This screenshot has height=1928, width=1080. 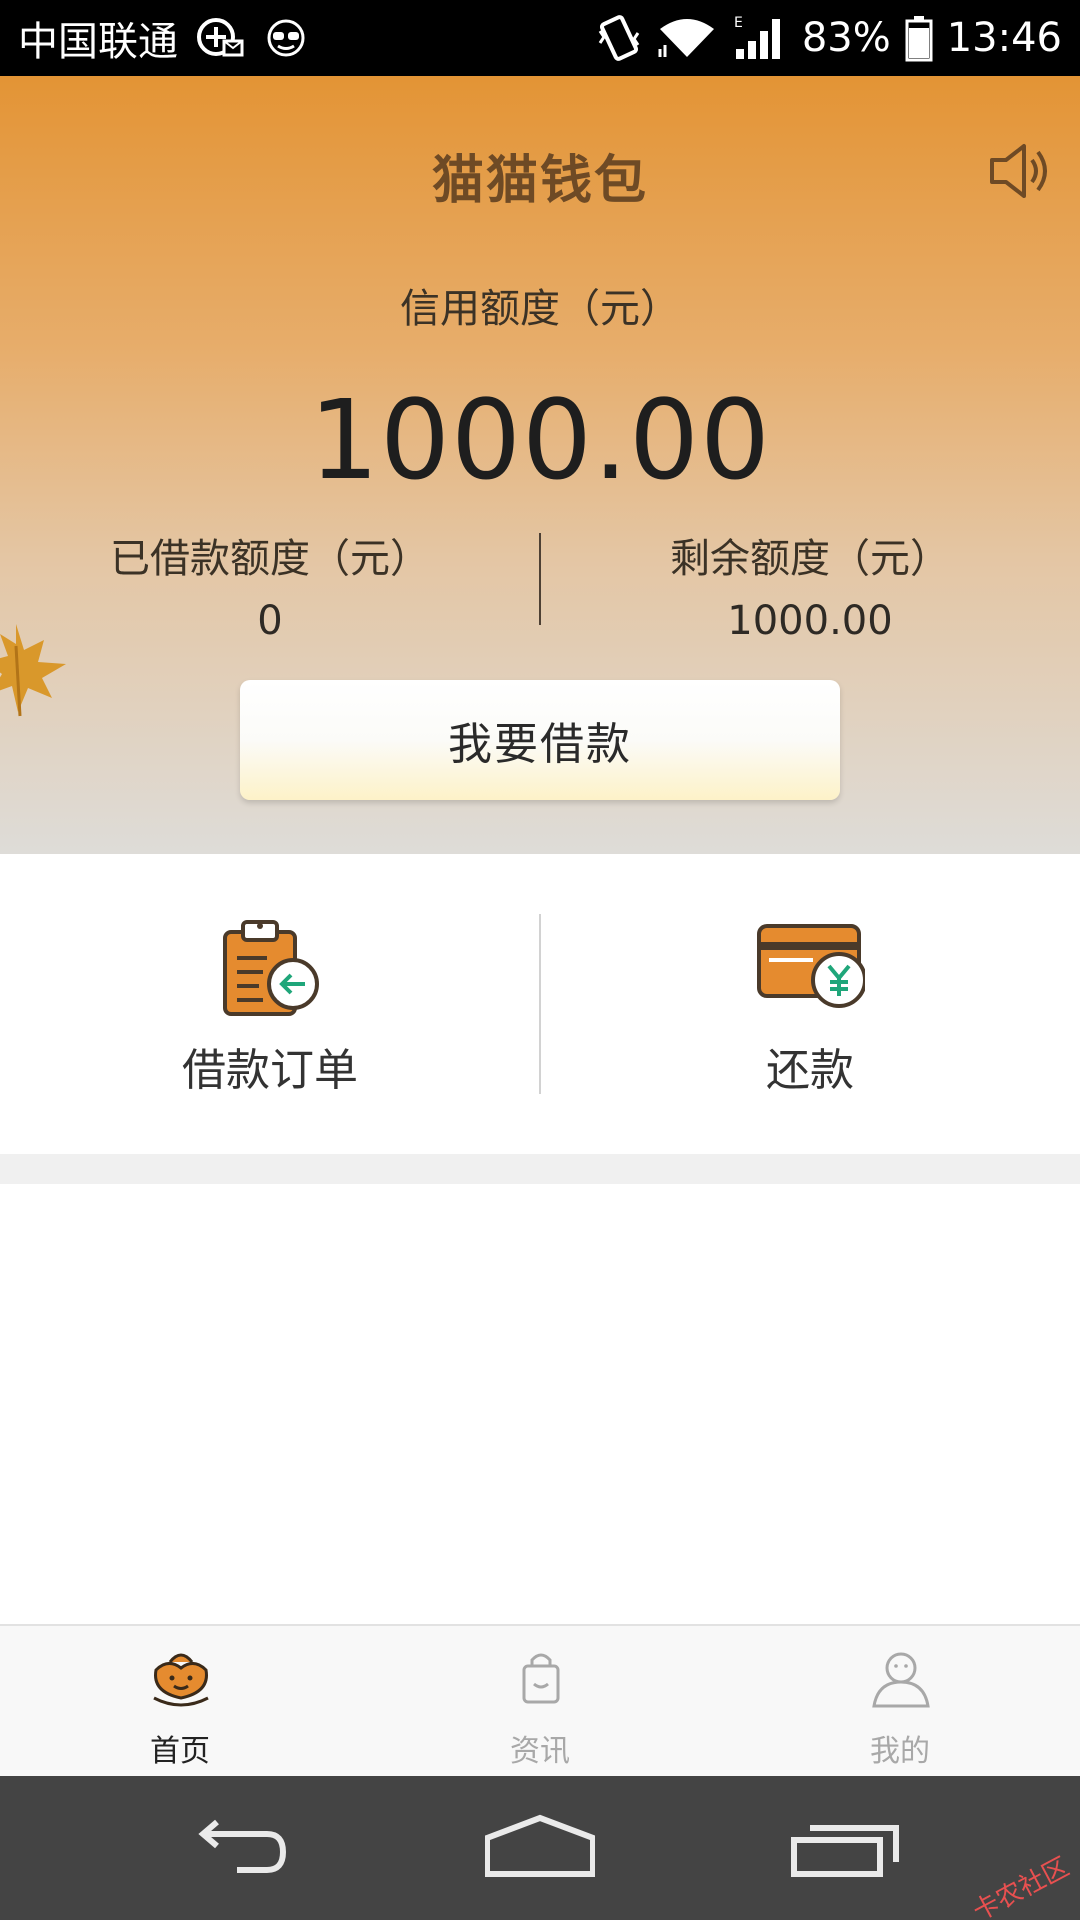 What do you see at coordinates (810, 621) in the screenshot?
I see `remaining-amount-value: 1000.00` at bounding box center [810, 621].